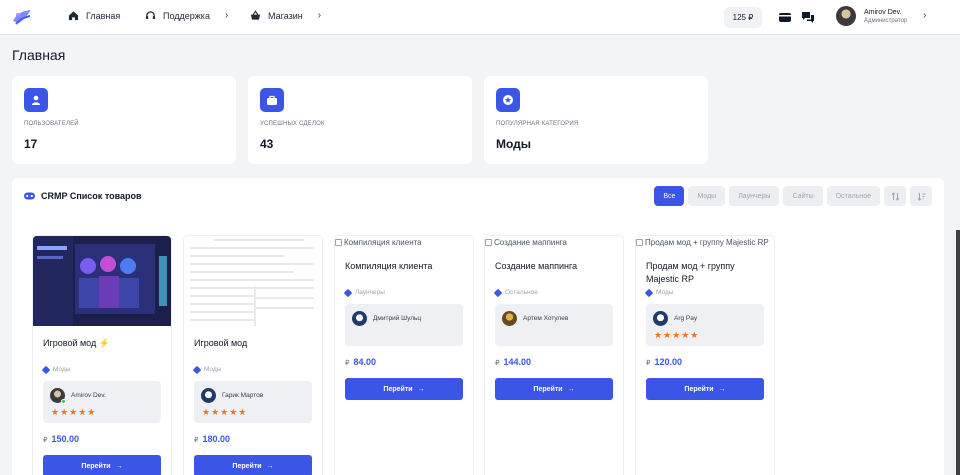  Describe the element at coordinates (39, 55) in the screenshot. I see `page-title: Главная` at that location.